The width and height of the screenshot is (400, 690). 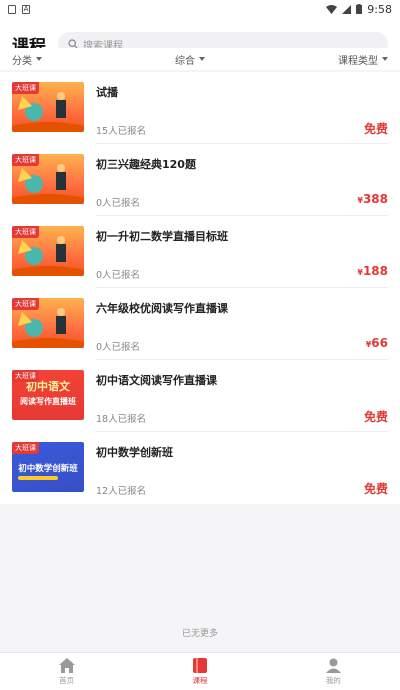 What do you see at coordinates (26, 9) in the screenshot?
I see `notification-icon-2: A` at bounding box center [26, 9].